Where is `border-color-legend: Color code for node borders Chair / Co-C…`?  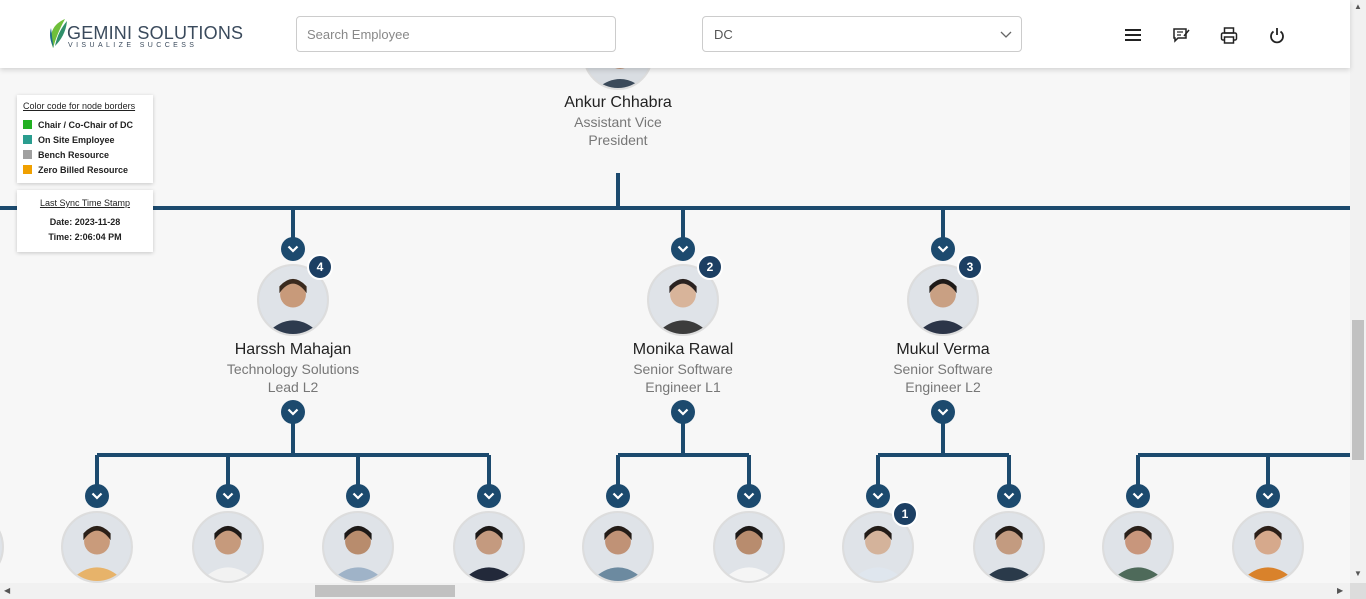
border-color-legend: Color code for node borders Chair / Co-C… is located at coordinates (85, 139).